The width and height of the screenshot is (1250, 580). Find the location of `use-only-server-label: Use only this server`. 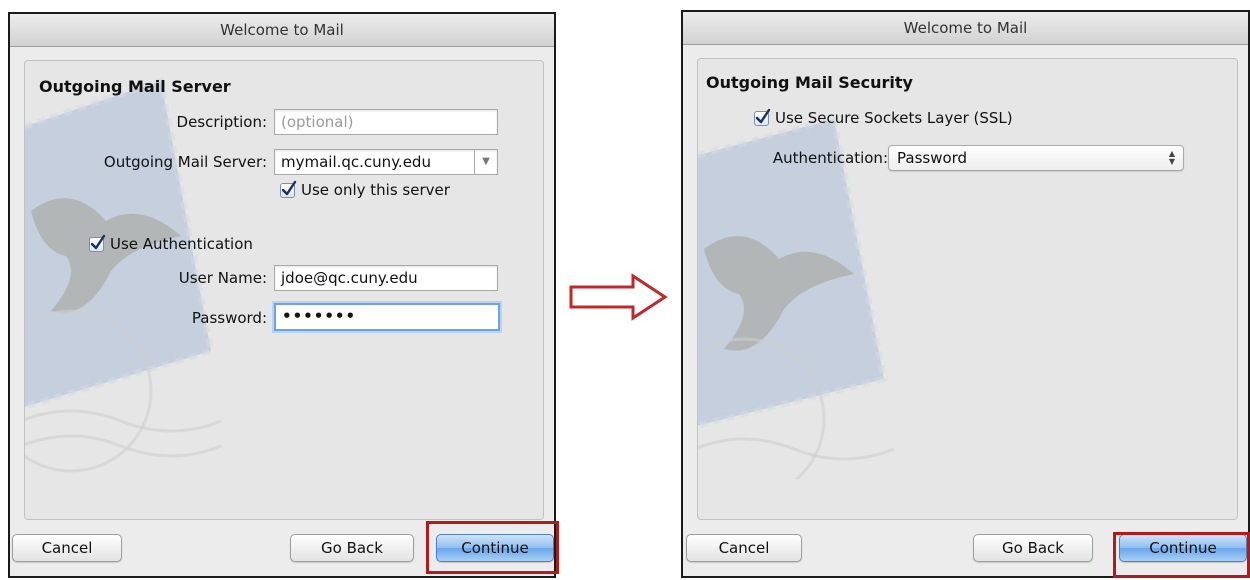

use-only-server-label: Use only this server is located at coordinates (375, 190).